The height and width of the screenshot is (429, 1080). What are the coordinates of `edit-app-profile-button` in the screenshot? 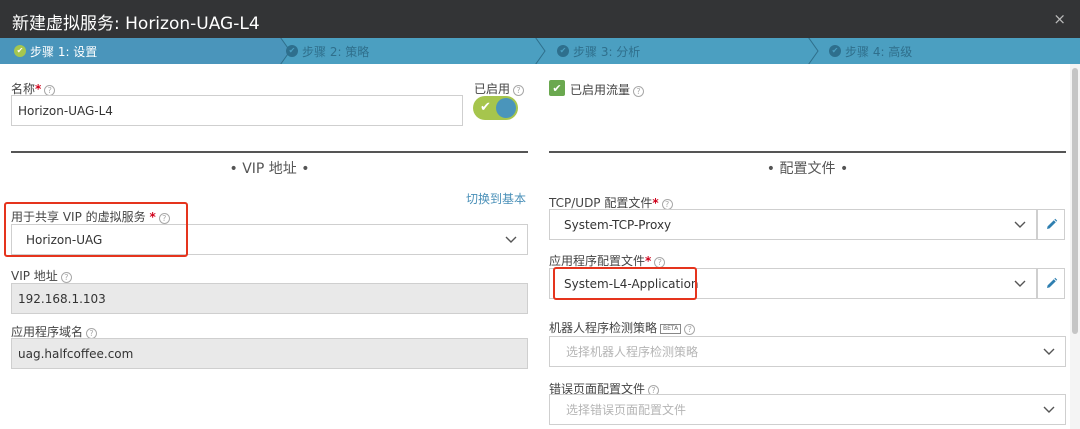 It's located at (1051, 283).